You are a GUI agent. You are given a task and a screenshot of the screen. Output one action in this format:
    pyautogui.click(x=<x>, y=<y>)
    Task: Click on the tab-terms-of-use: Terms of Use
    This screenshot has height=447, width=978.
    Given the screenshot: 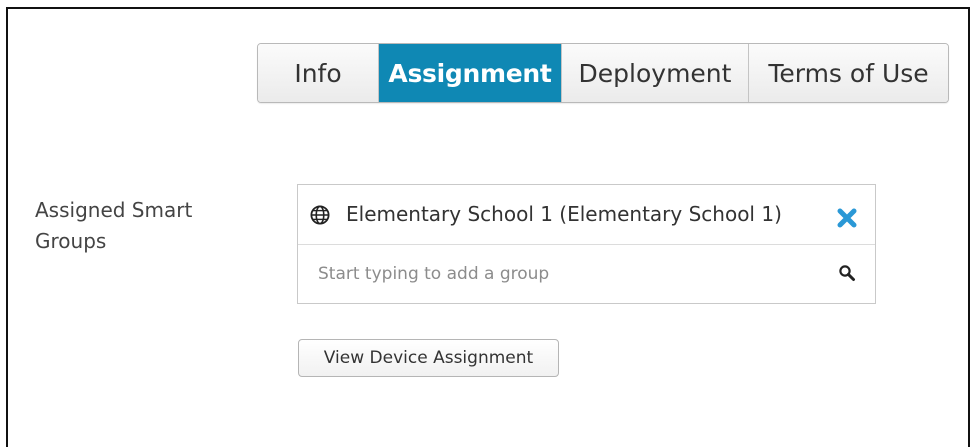 What is the action you would take?
    pyautogui.click(x=848, y=73)
    